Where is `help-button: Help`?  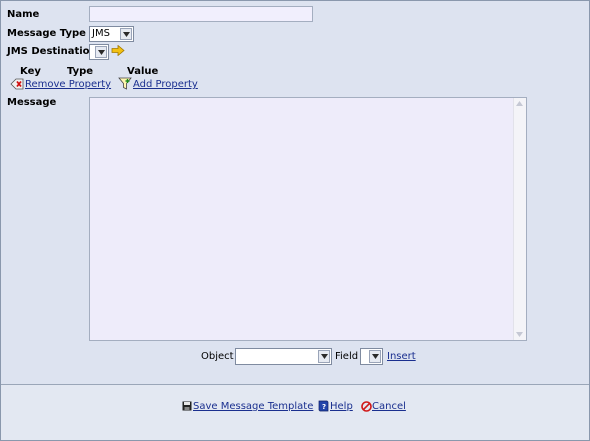
help-button: Help is located at coordinates (341, 406).